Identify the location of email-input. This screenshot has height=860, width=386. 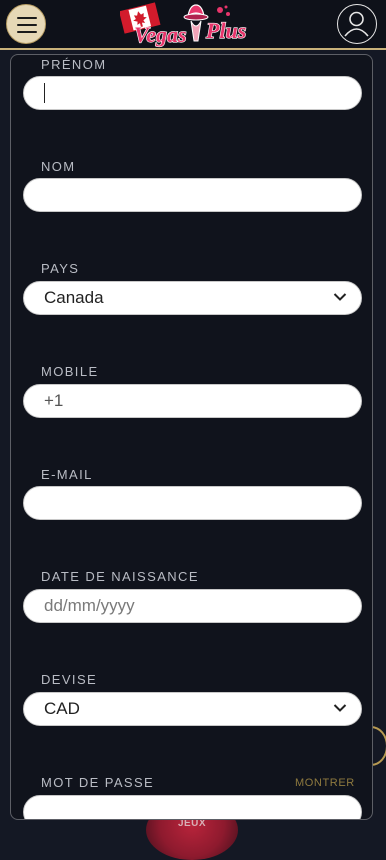
(192, 503).